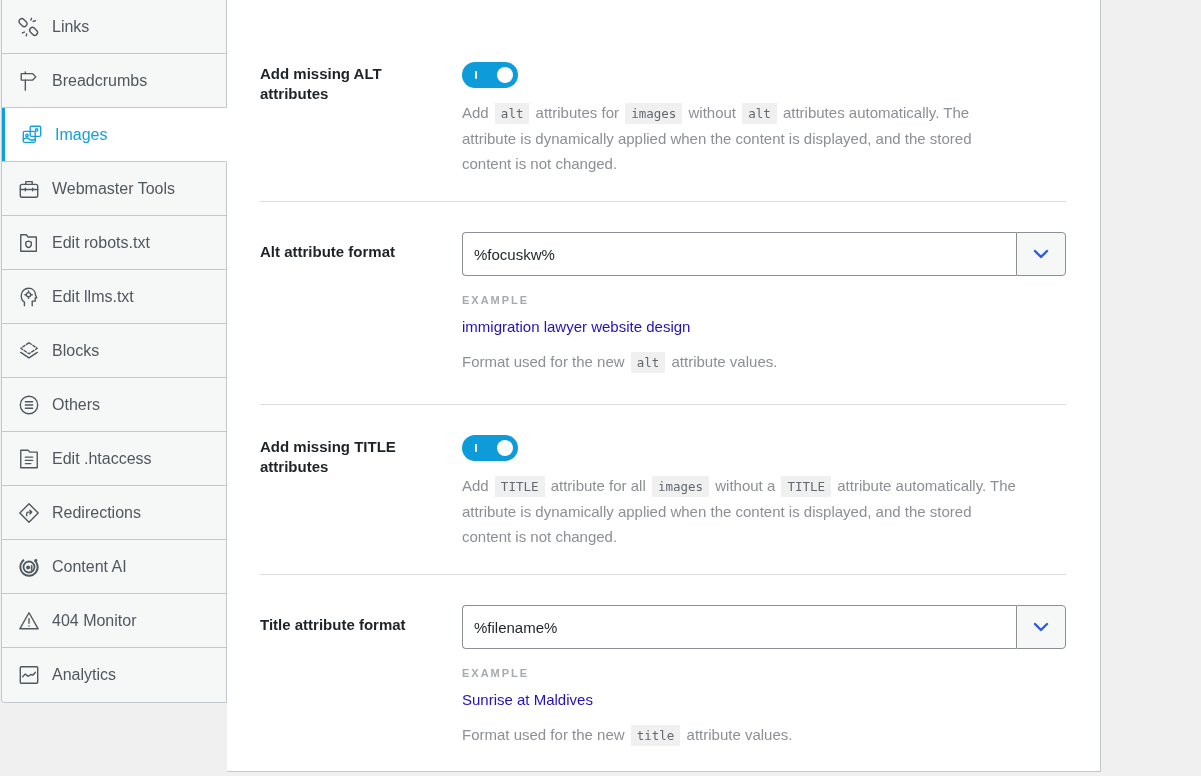  Describe the element at coordinates (102, 458) in the screenshot. I see `sidebar-item-label: Edit .htaccess` at that location.